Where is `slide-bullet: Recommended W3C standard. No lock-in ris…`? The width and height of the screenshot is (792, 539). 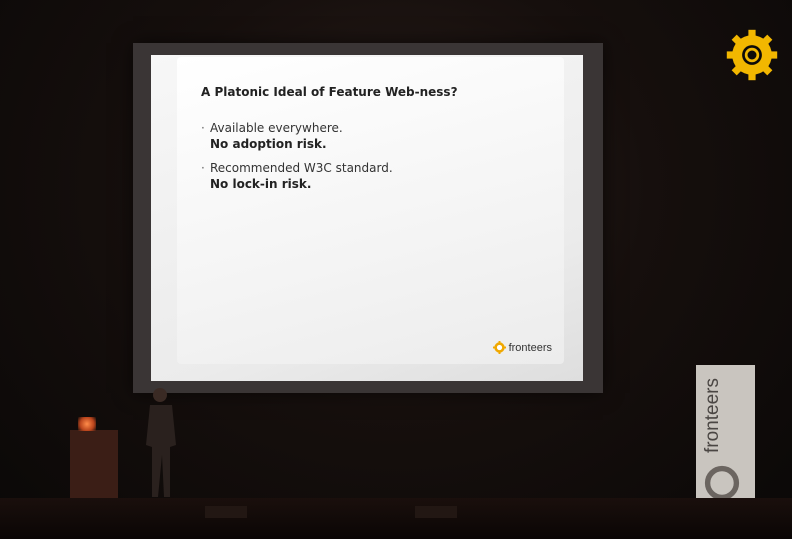 slide-bullet: Recommended W3C standard. No lock-in ris… is located at coordinates (366, 176).